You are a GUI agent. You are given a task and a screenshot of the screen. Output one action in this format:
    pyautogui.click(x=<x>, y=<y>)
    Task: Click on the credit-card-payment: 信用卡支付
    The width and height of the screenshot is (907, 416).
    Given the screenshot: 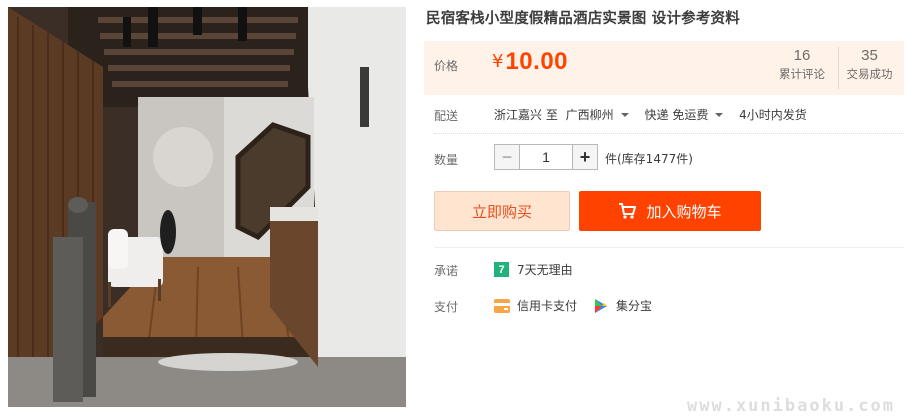 What is the action you would take?
    pyautogui.click(x=535, y=305)
    